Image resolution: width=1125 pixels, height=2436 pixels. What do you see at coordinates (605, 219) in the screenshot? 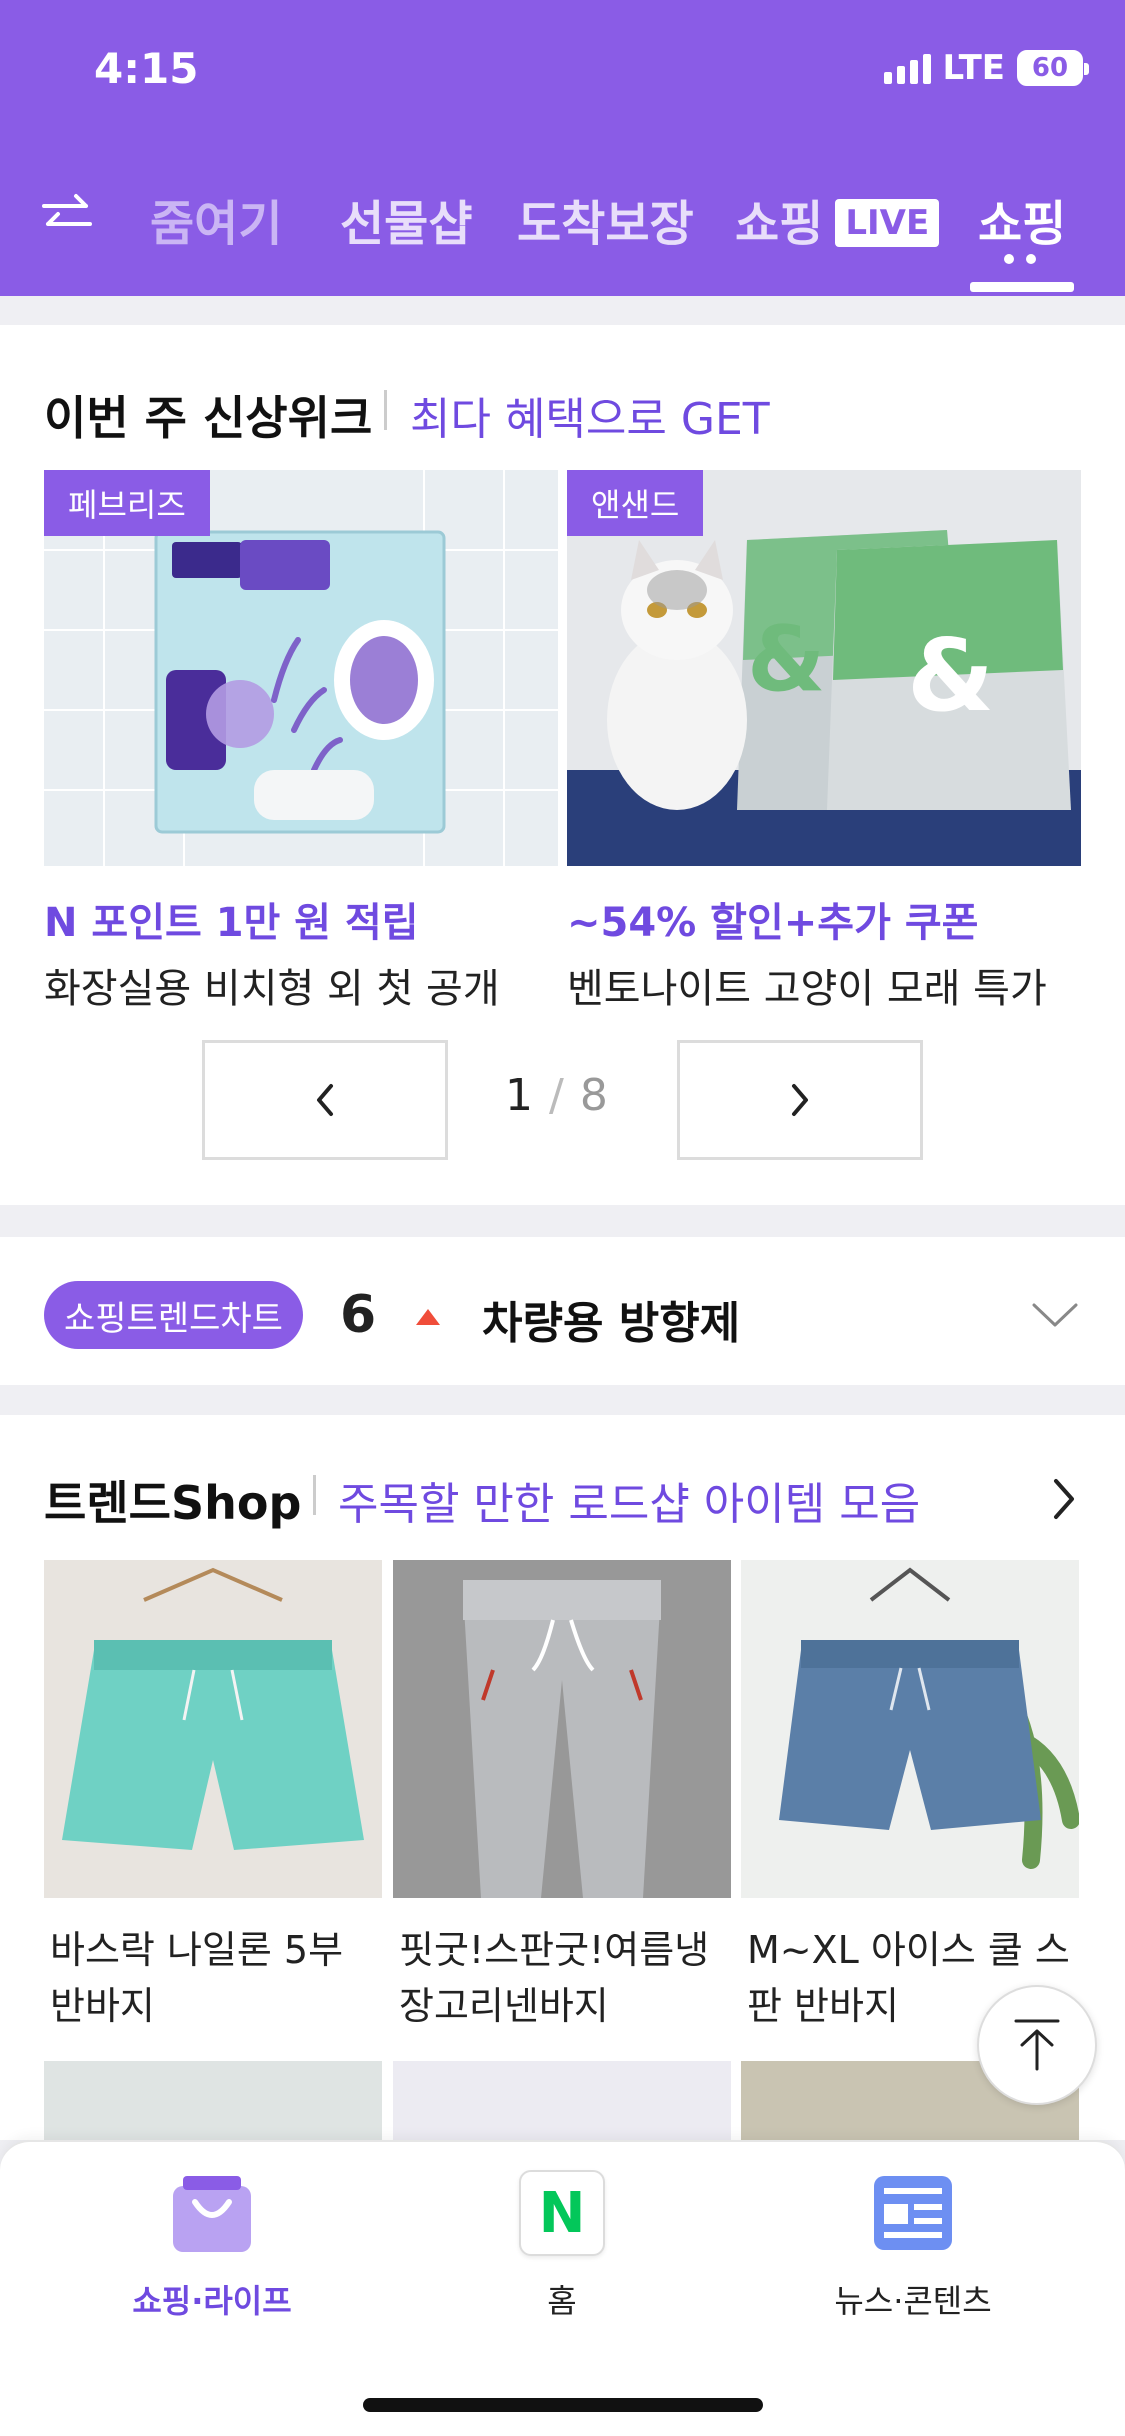
I see `tab-delivery-guarantee: 도착보장` at bounding box center [605, 219].